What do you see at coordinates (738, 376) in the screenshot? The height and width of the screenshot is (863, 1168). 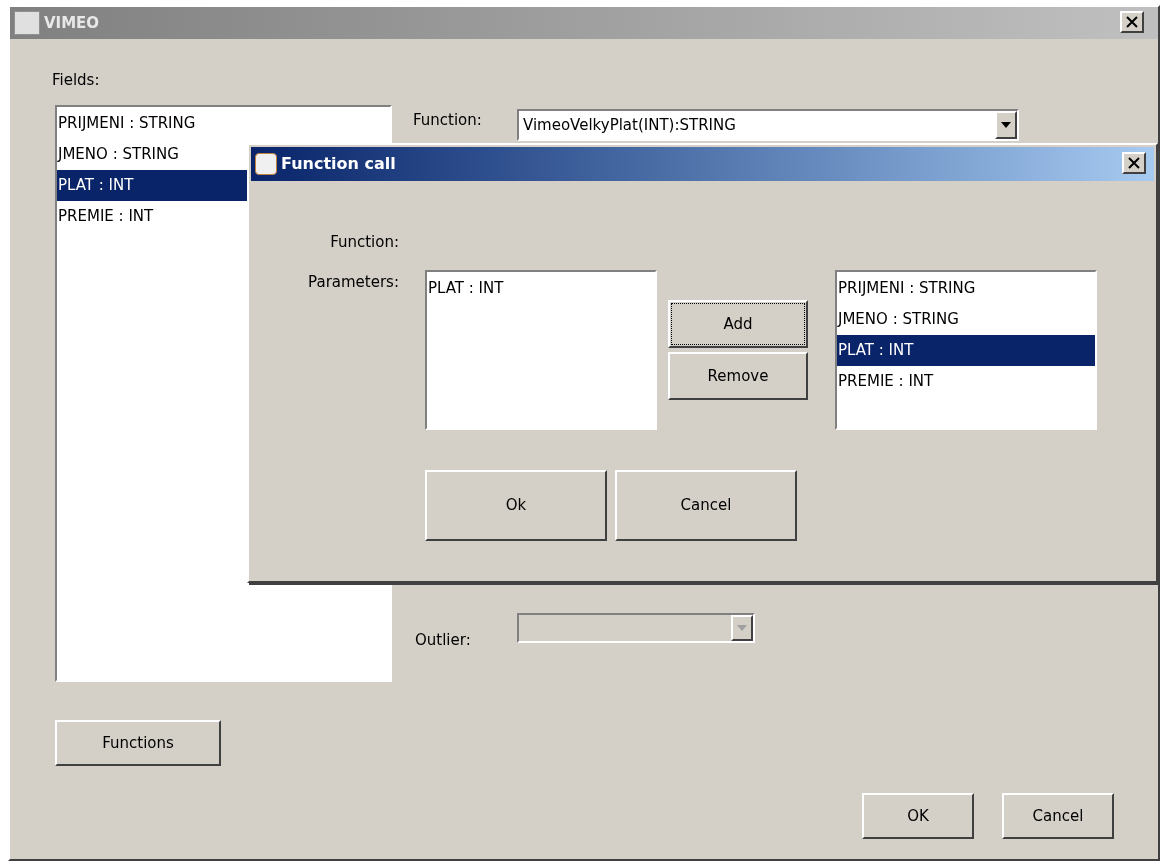 I see `side-button: Remove` at bounding box center [738, 376].